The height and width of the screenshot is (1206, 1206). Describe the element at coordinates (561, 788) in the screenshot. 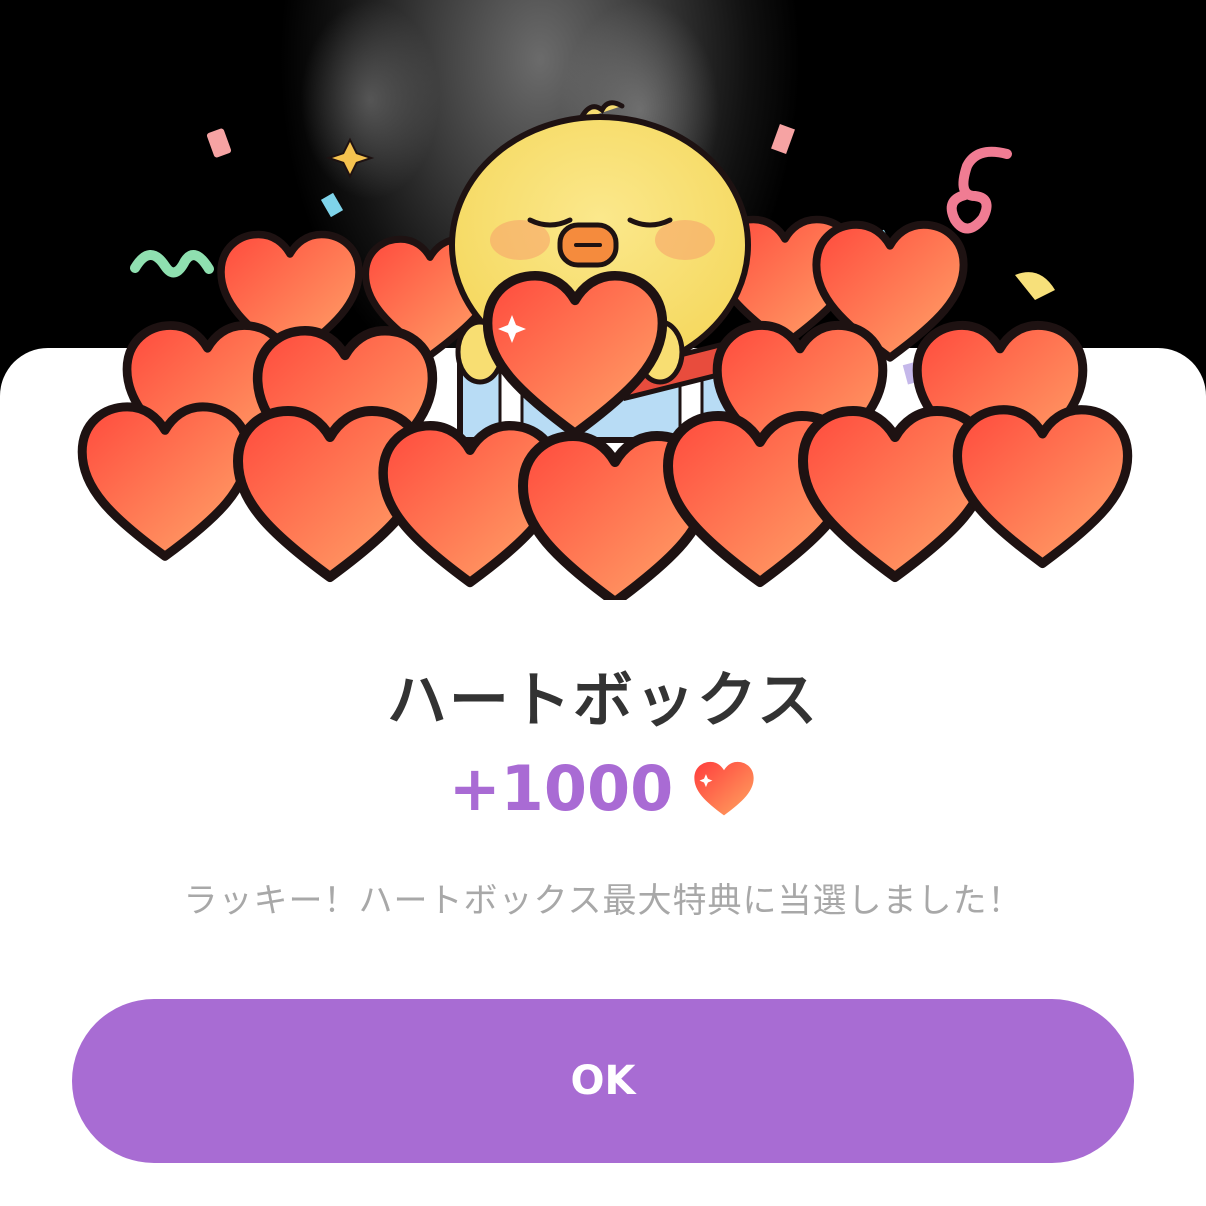

I see `reward-amount: +1000` at that location.